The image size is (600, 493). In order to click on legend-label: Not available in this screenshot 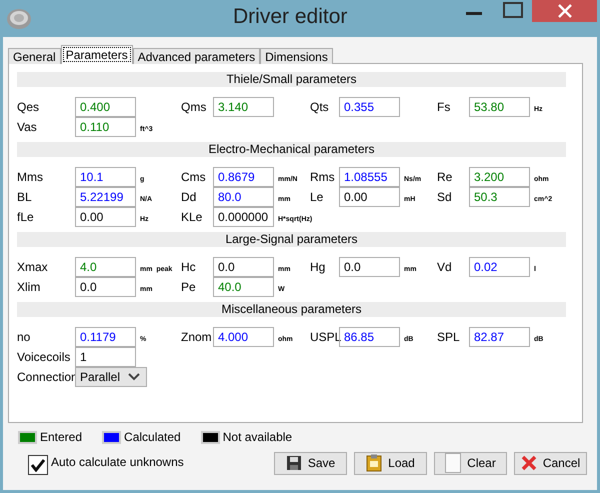, I will do `click(257, 437)`.